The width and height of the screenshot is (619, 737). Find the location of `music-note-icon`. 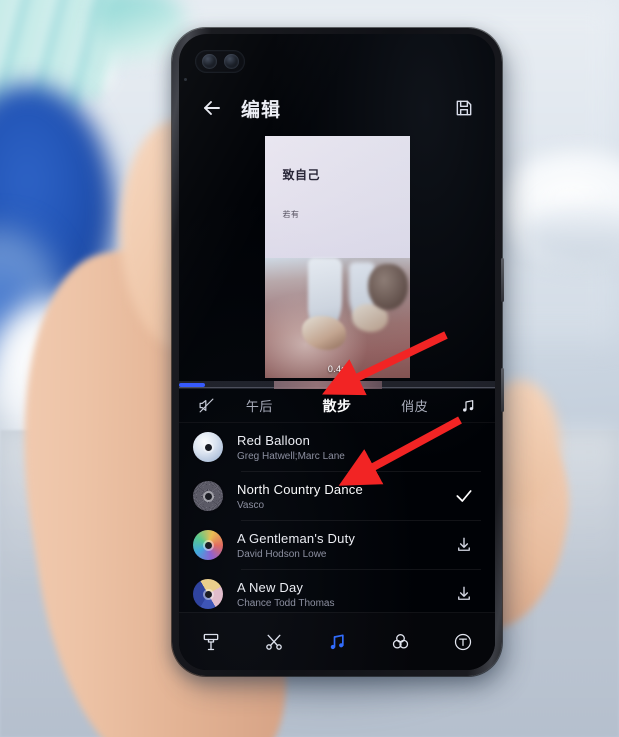

music-note-icon is located at coordinates (468, 406).